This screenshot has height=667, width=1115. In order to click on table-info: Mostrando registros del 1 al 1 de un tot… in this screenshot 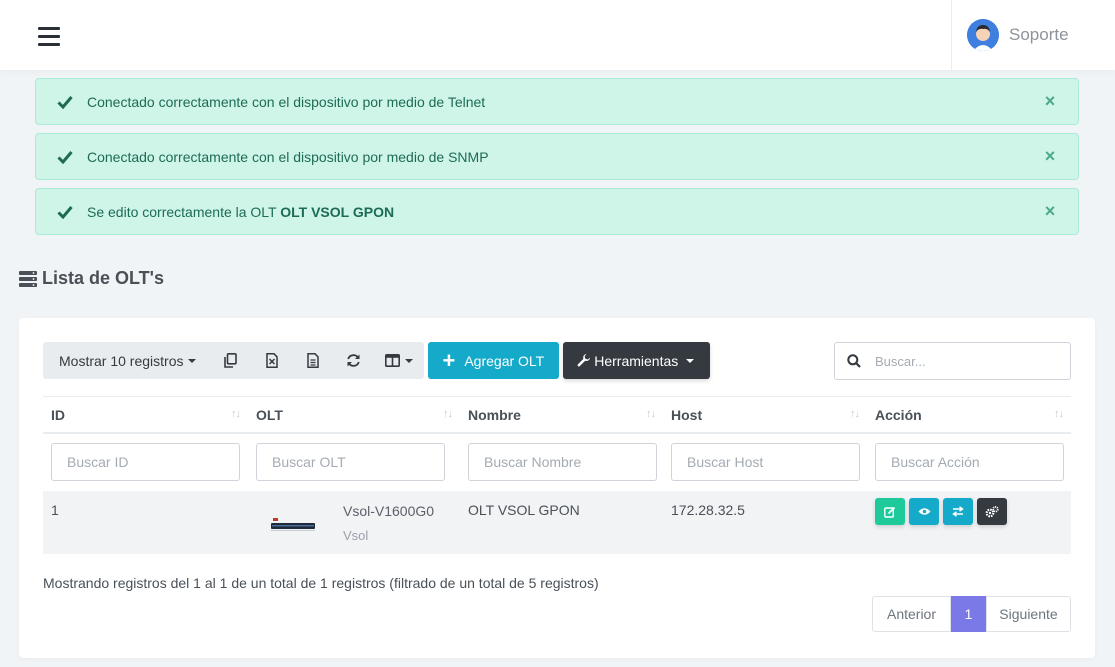, I will do `click(321, 583)`.